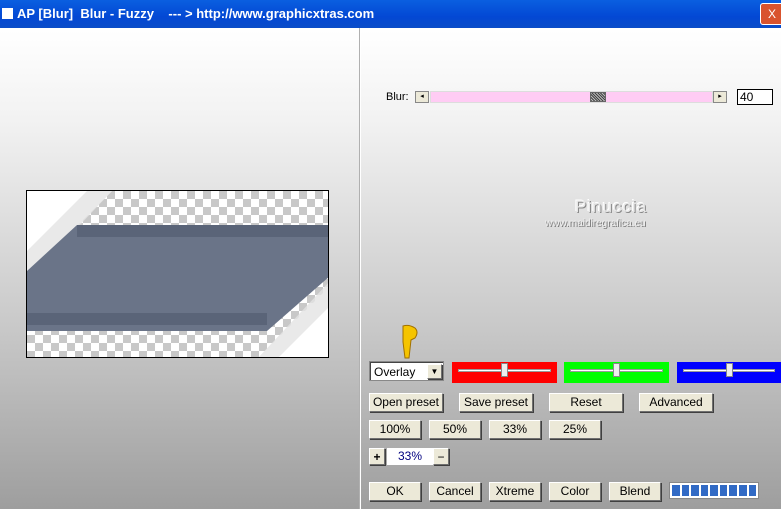 Image resolution: width=781 pixels, height=509 pixels. What do you see at coordinates (177, 274) in the screenshot?
I see `preview-image` at bounding box center [177, 274].